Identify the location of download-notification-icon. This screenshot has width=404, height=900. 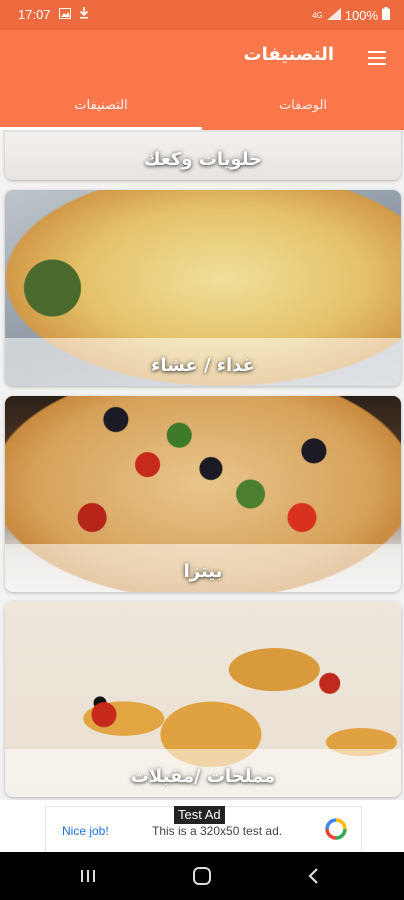
(84, 14).